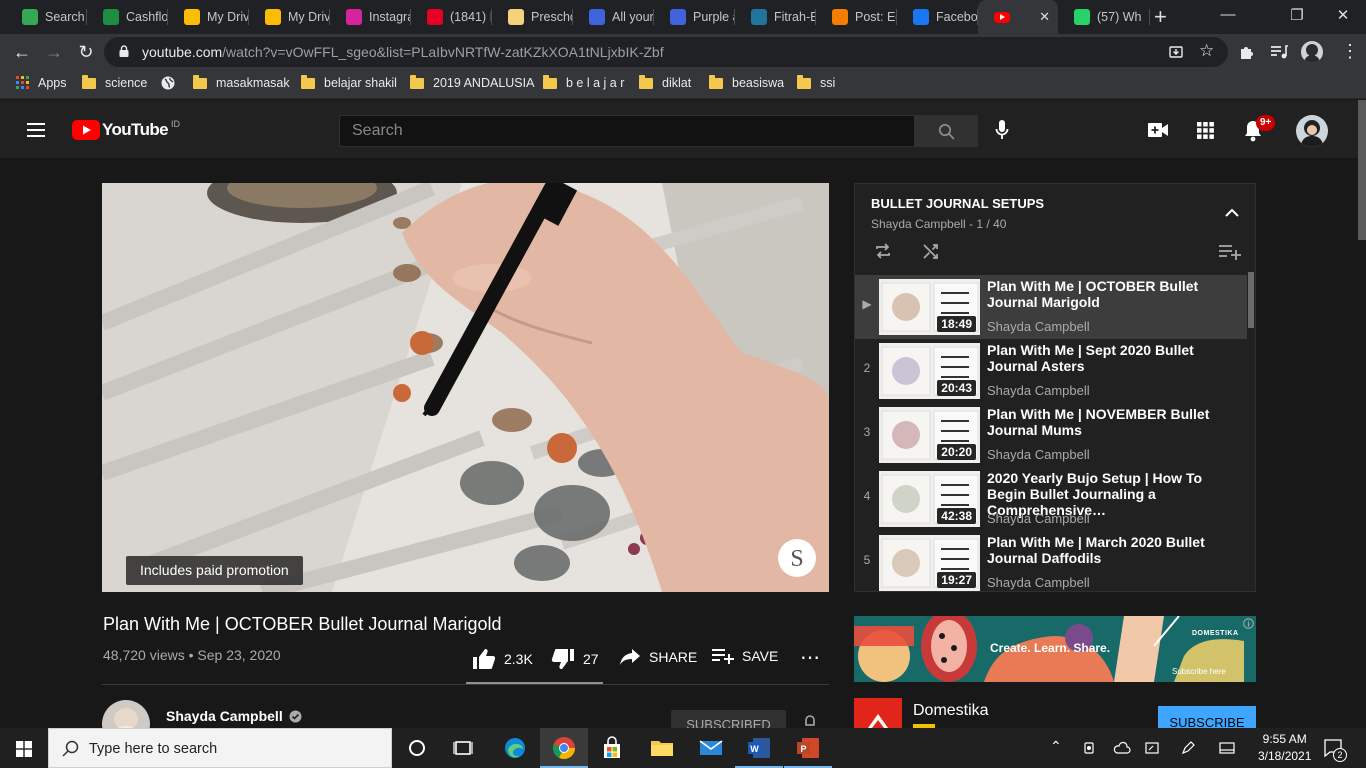  What do you see at coordinates (883, 251) in the screenshot?
I see `loop-icon` at bounding box center [883, 251].